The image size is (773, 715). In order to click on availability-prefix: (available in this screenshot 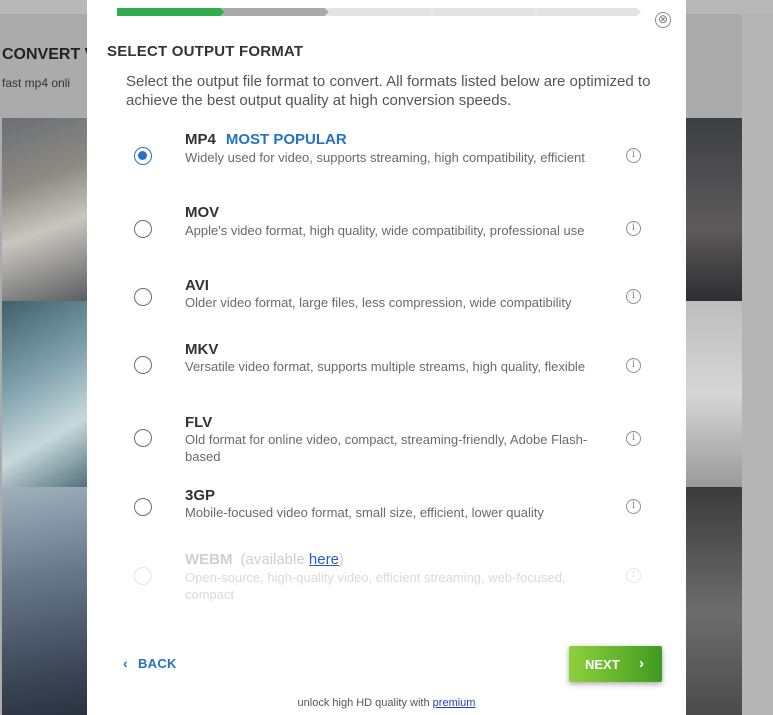, I will do `click(272, 559)`.